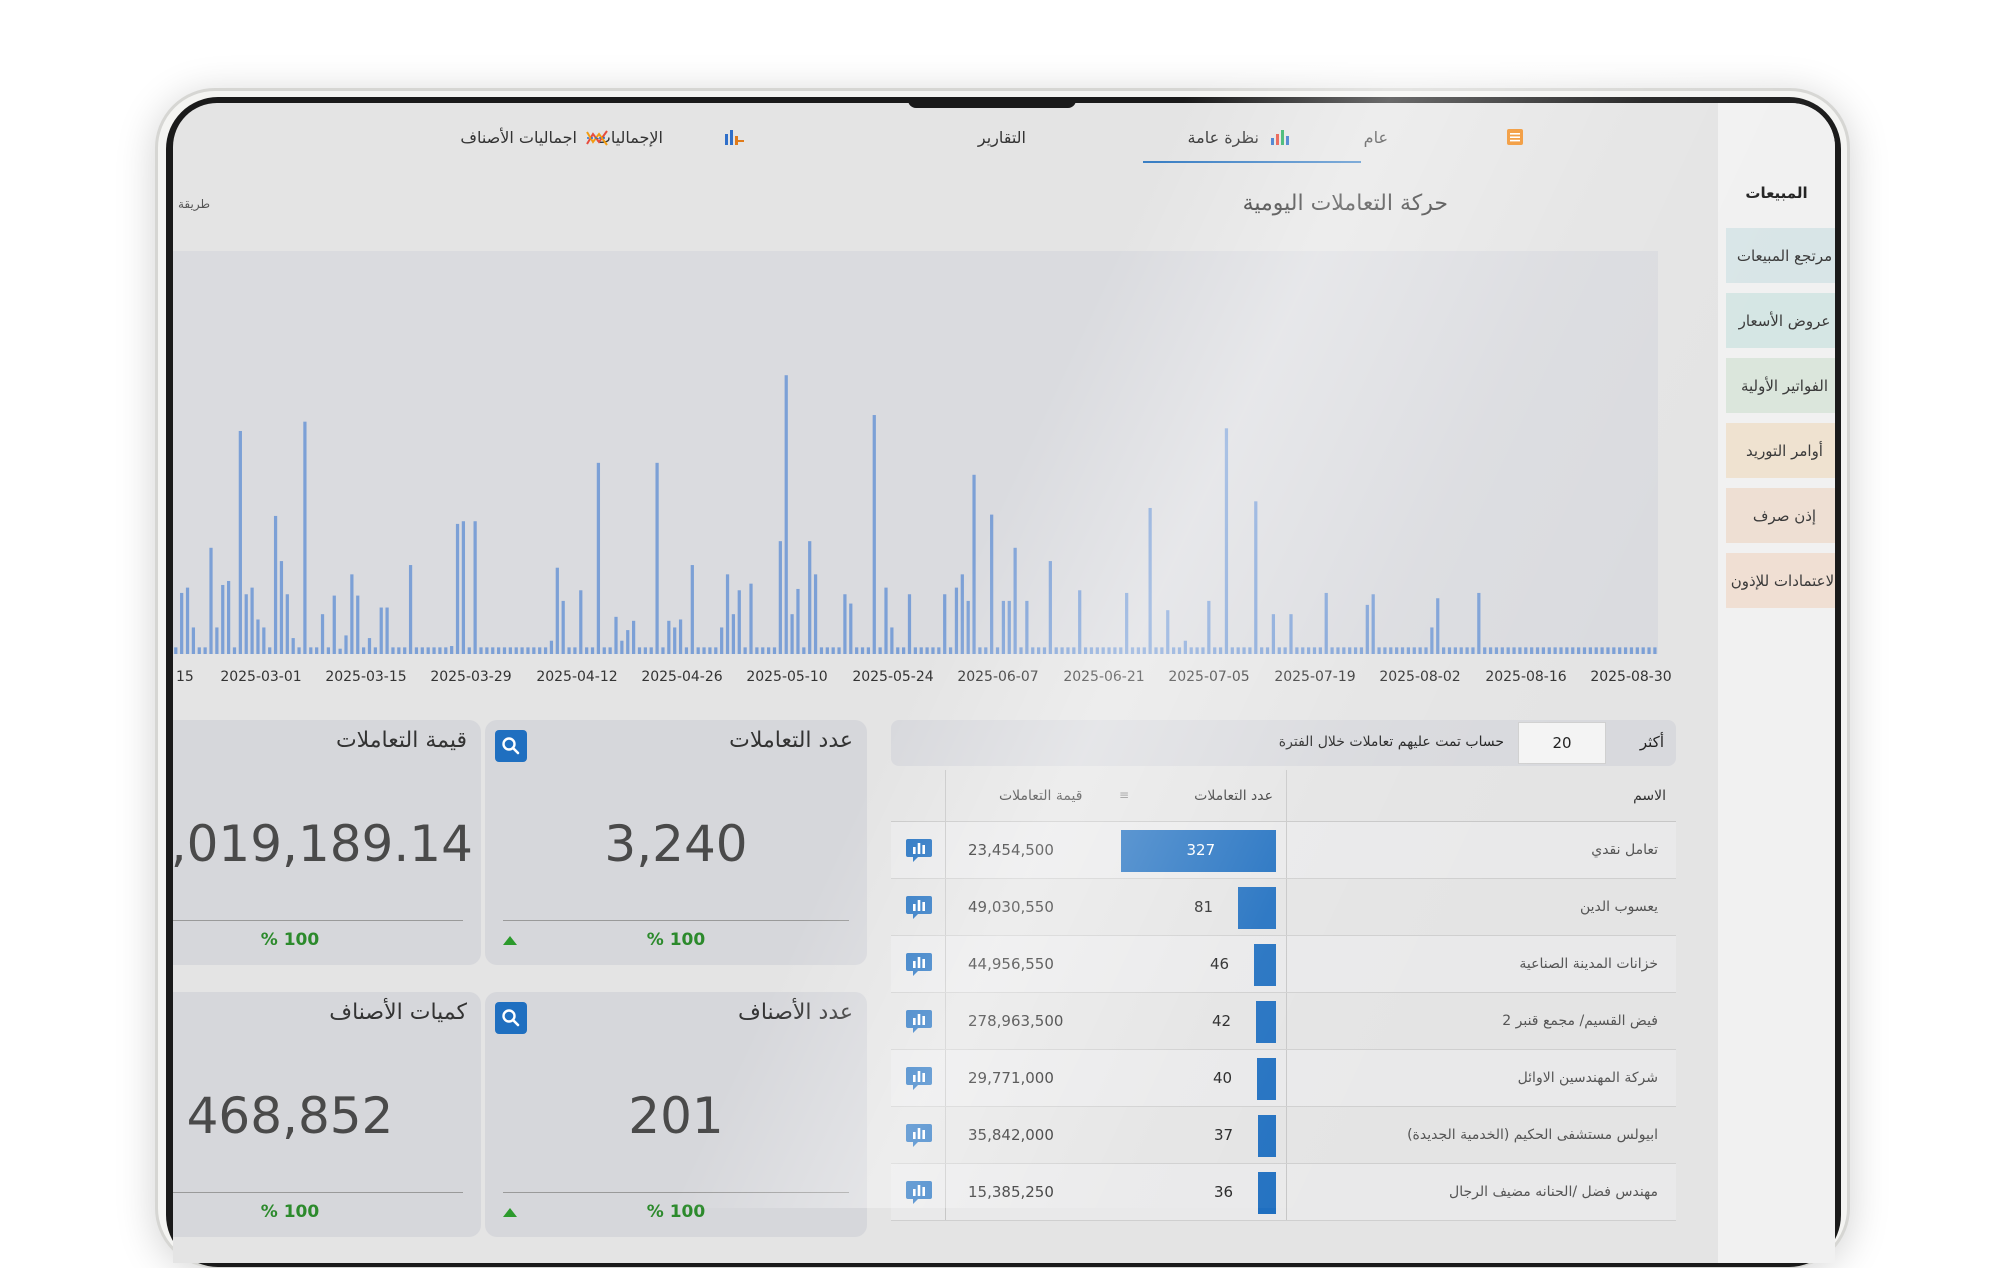 This screenshot has height=1268, width=2000. I want to click on table-row: فيض القسيم/ مجمع قنبر 2 42 278,963,500, so click(1283, 1021).